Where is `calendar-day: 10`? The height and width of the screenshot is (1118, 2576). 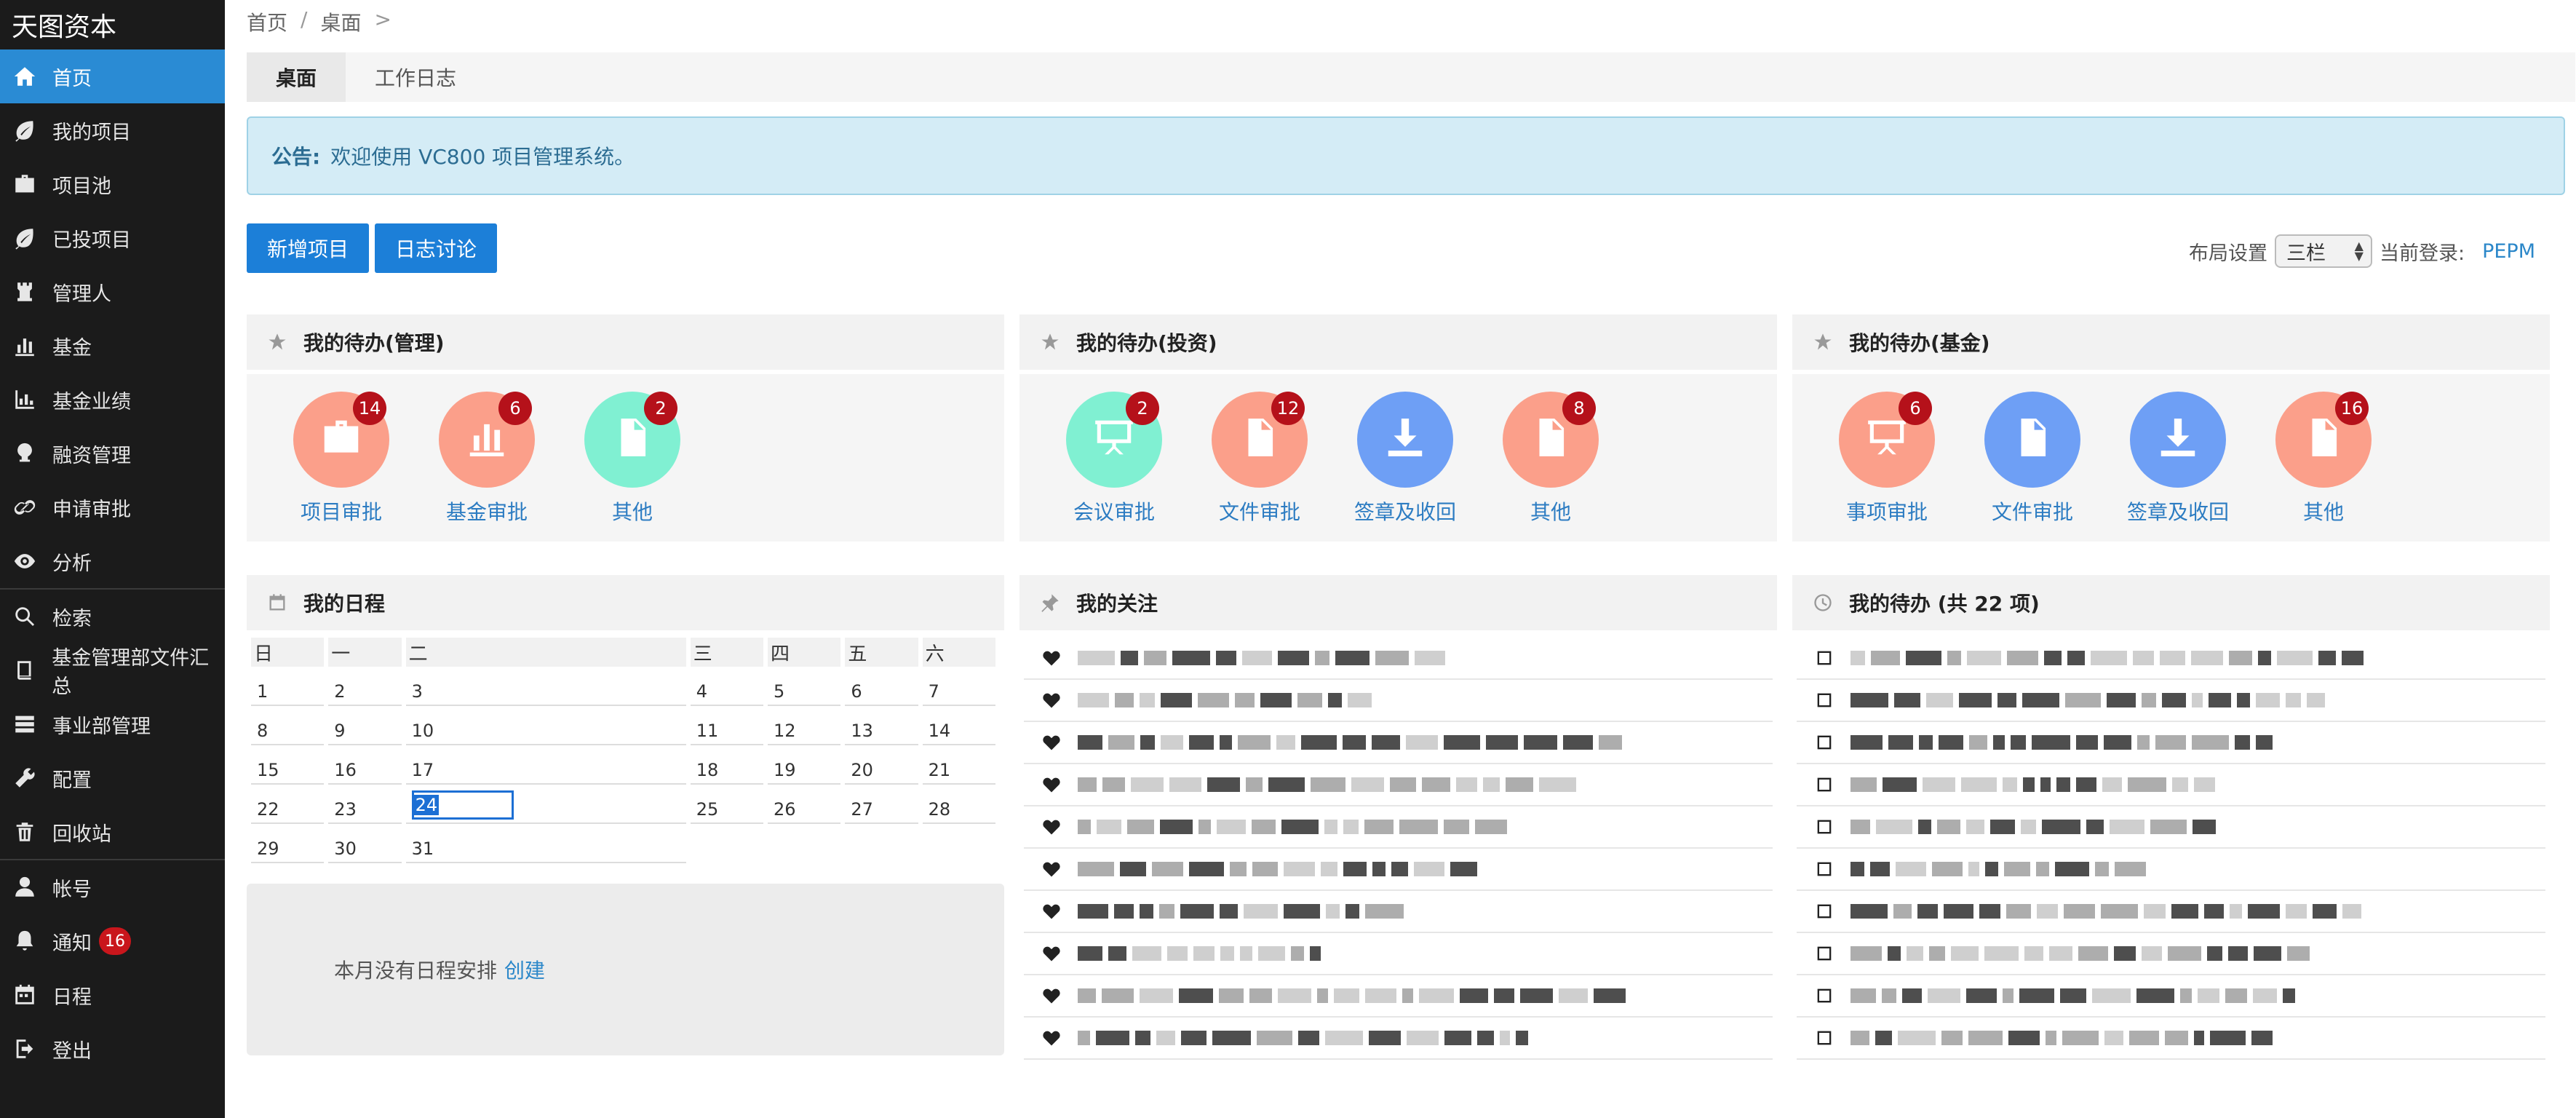
calendar-day: 10 is located at coordinates (545, 725).